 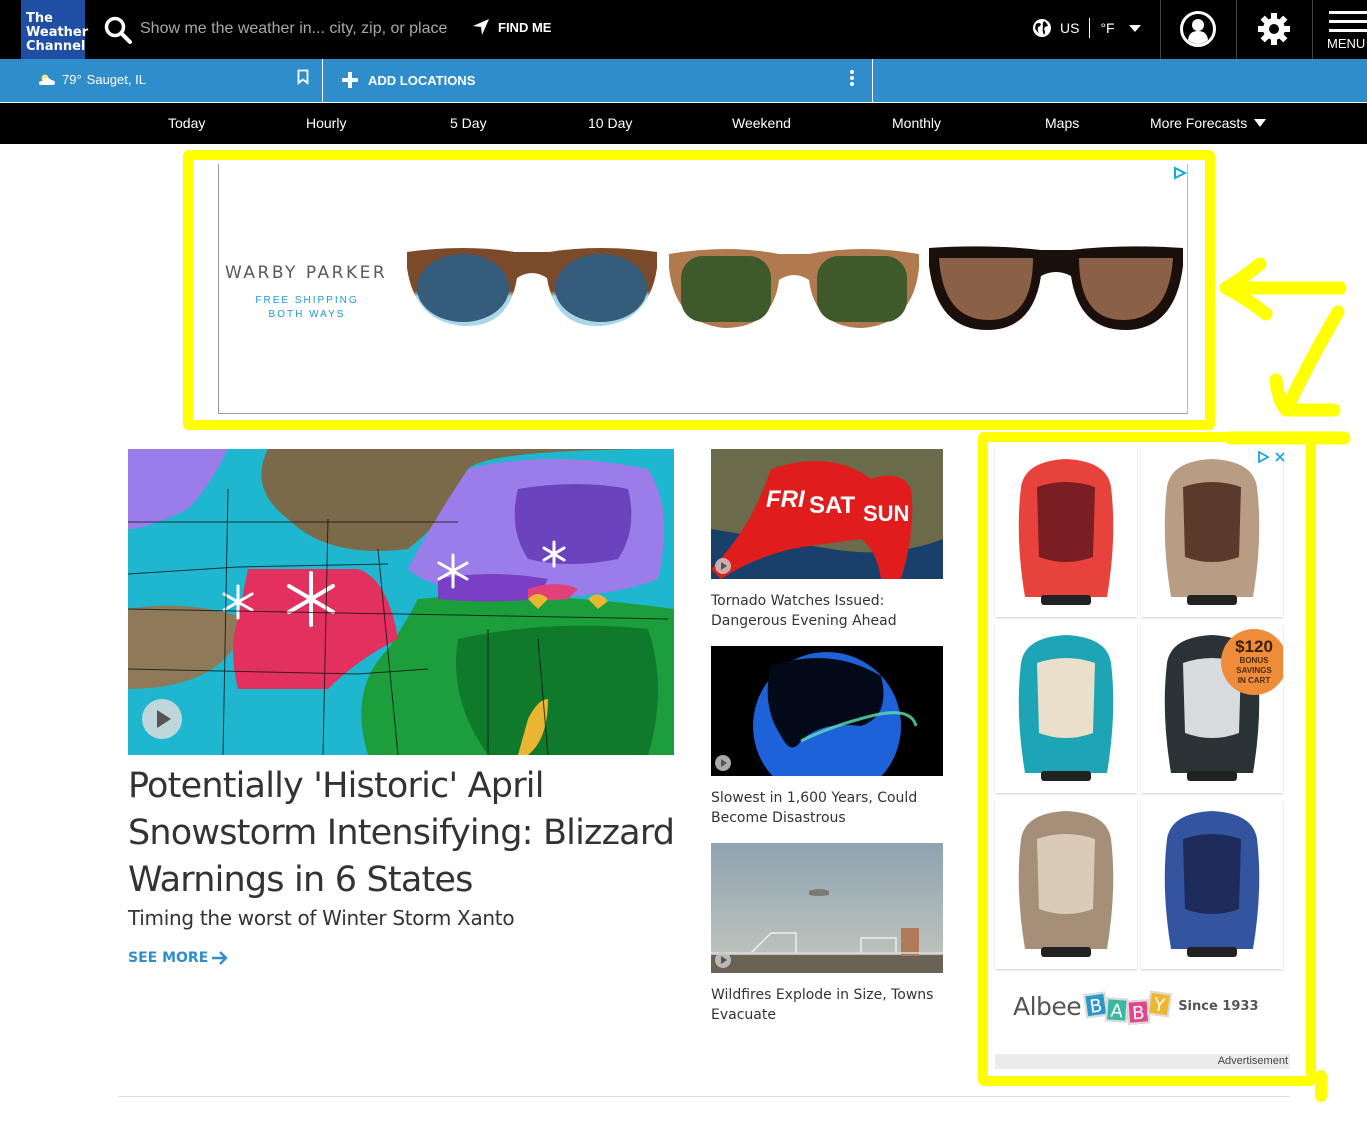 What do you see at coordinates (916, 123) in the screenshot?
I see `nav-monthly: Monthly` at bounding box center [916, 123].